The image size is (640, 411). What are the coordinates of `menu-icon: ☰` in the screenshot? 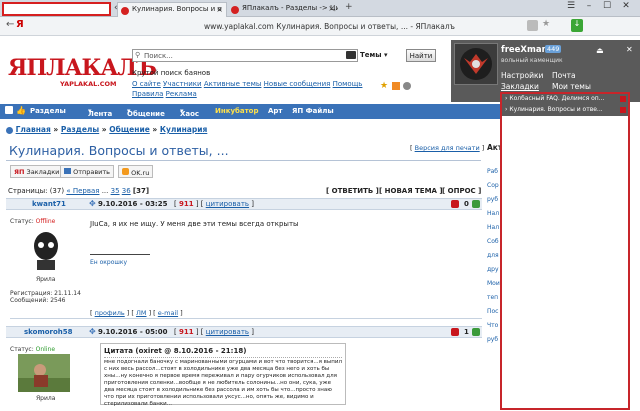 It's located at (571, 6).